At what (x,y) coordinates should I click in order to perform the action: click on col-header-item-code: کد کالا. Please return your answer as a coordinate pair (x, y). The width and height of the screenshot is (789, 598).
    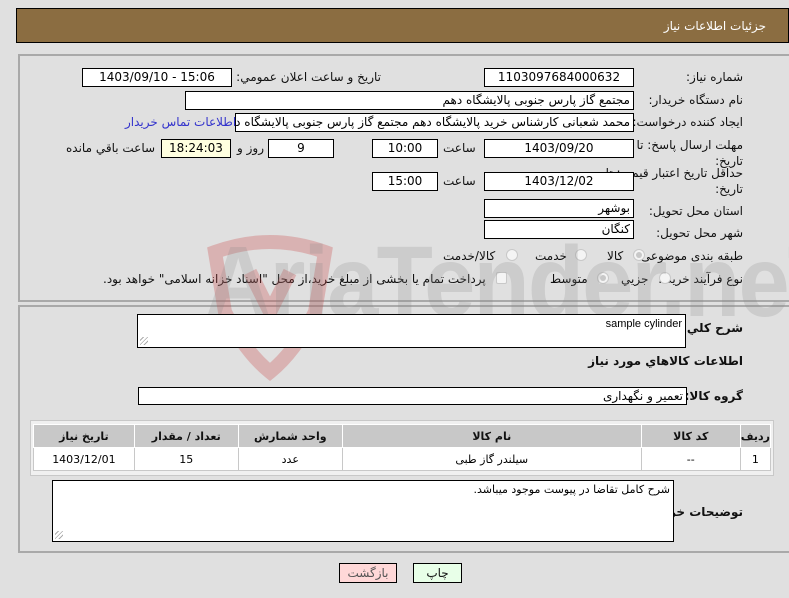
    Looking at the image, I should click on (690, 436).